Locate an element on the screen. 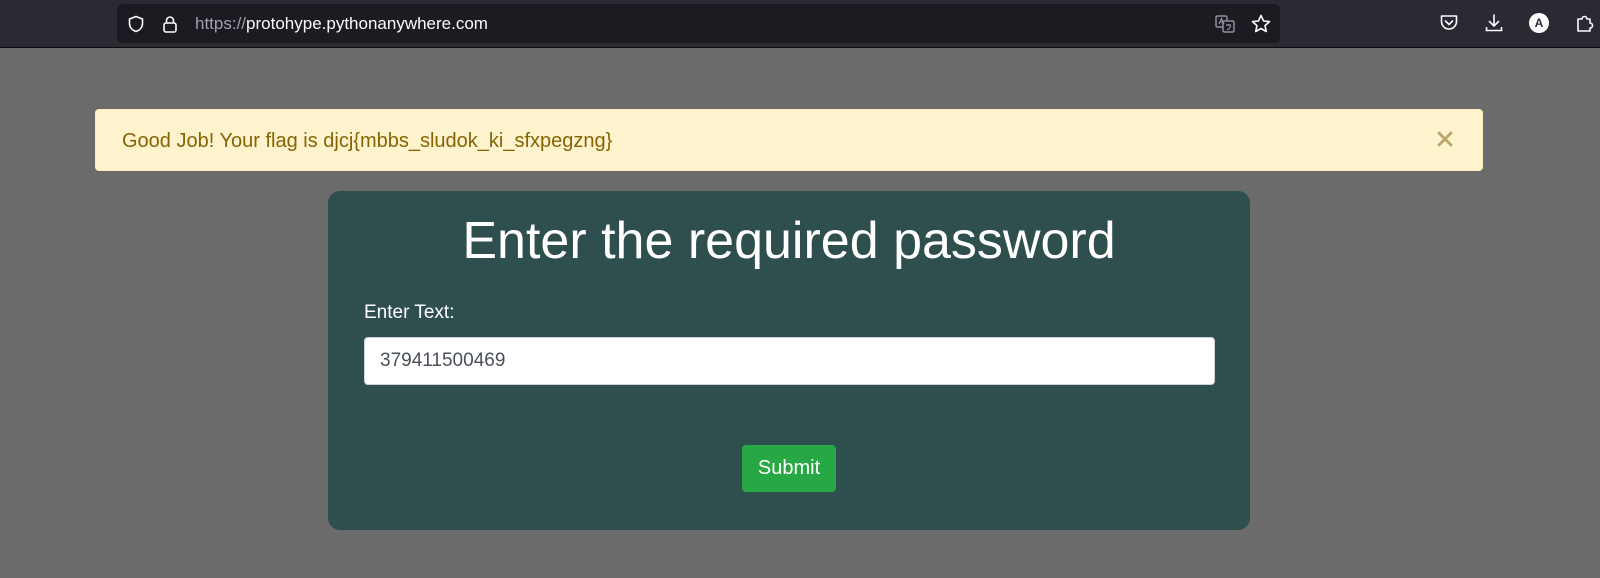 The height and width of the screenshot is (578, 1600). close-icon is located at coordinates (1445, 139).